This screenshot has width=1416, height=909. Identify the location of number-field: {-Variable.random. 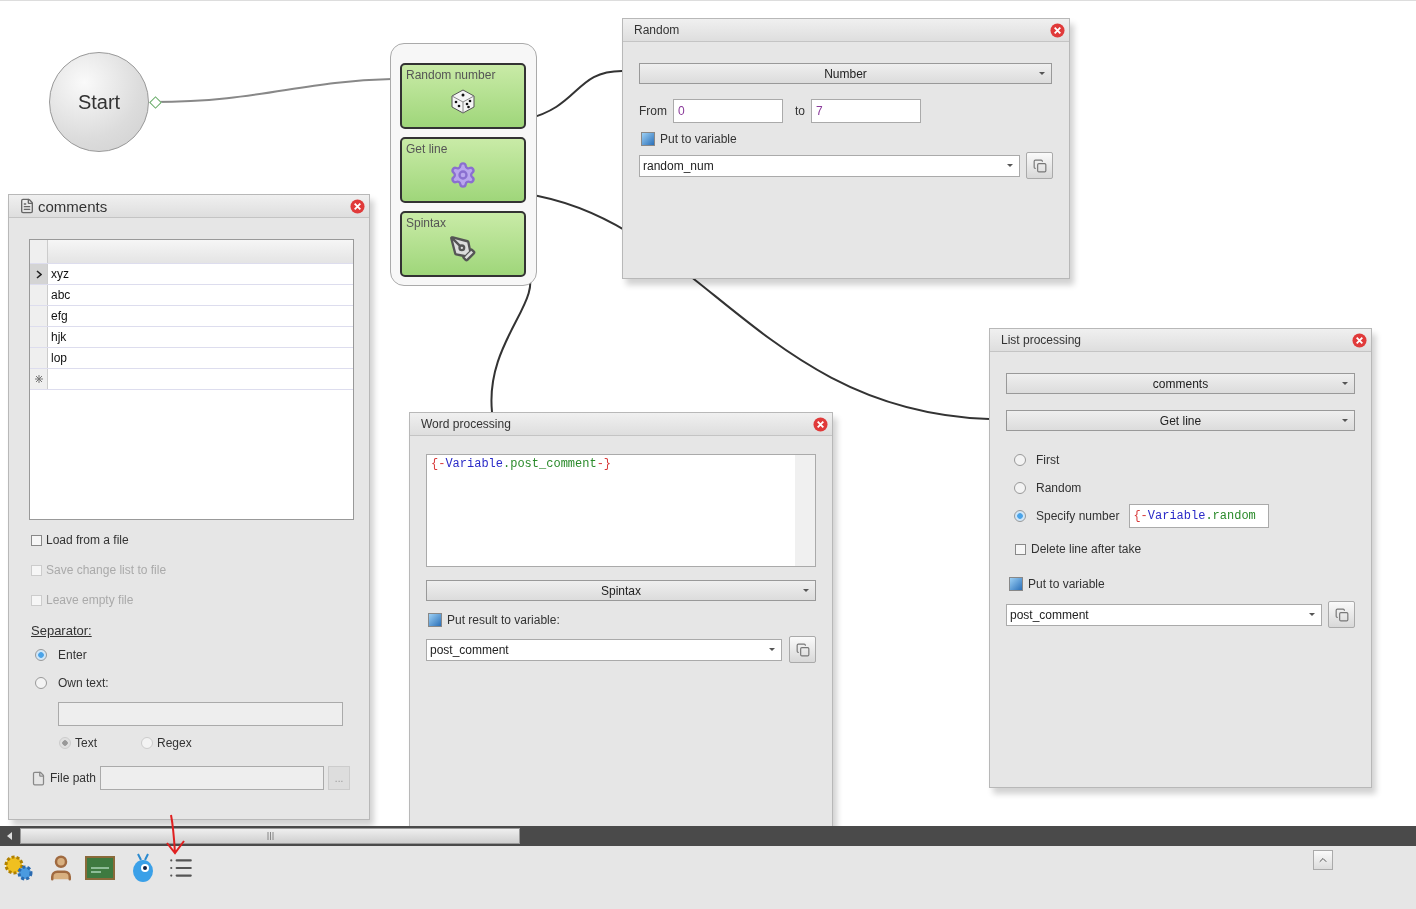
(1199, 516).